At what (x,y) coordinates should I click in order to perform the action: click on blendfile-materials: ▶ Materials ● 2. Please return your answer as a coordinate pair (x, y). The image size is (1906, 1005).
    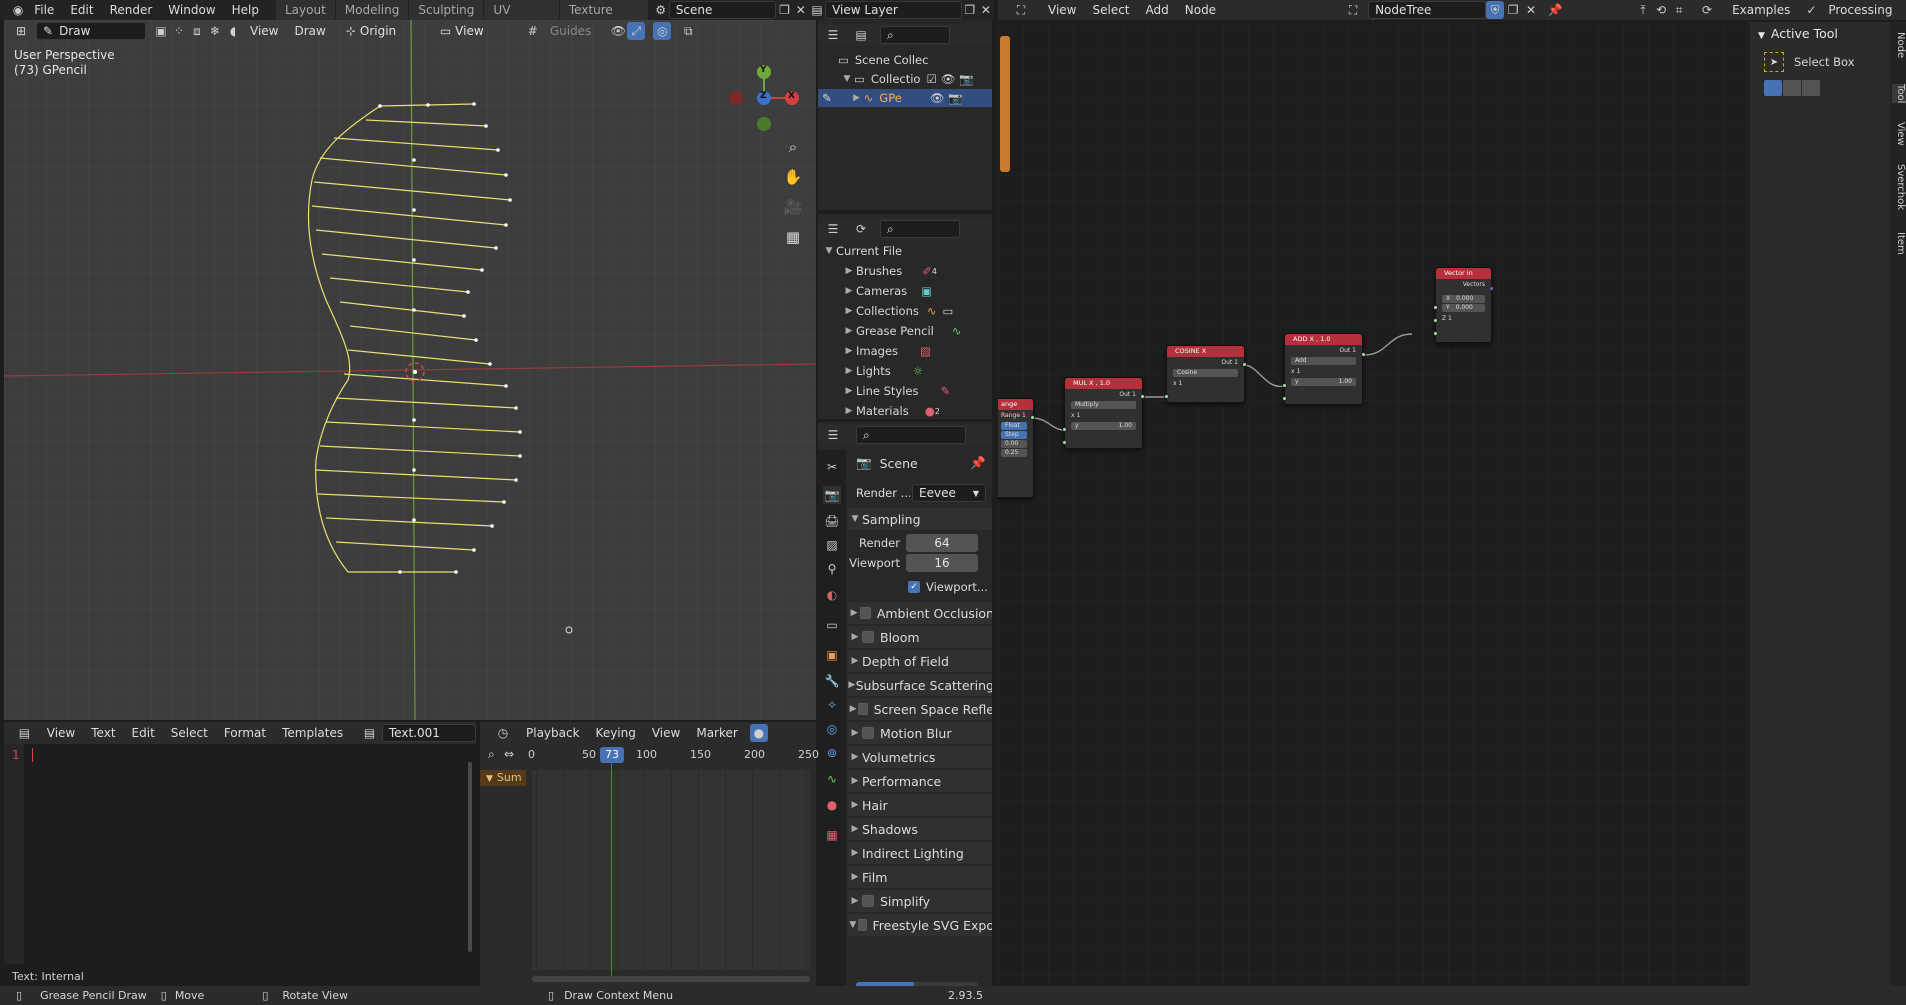
    Looking at the image, I should click on (879, 411).